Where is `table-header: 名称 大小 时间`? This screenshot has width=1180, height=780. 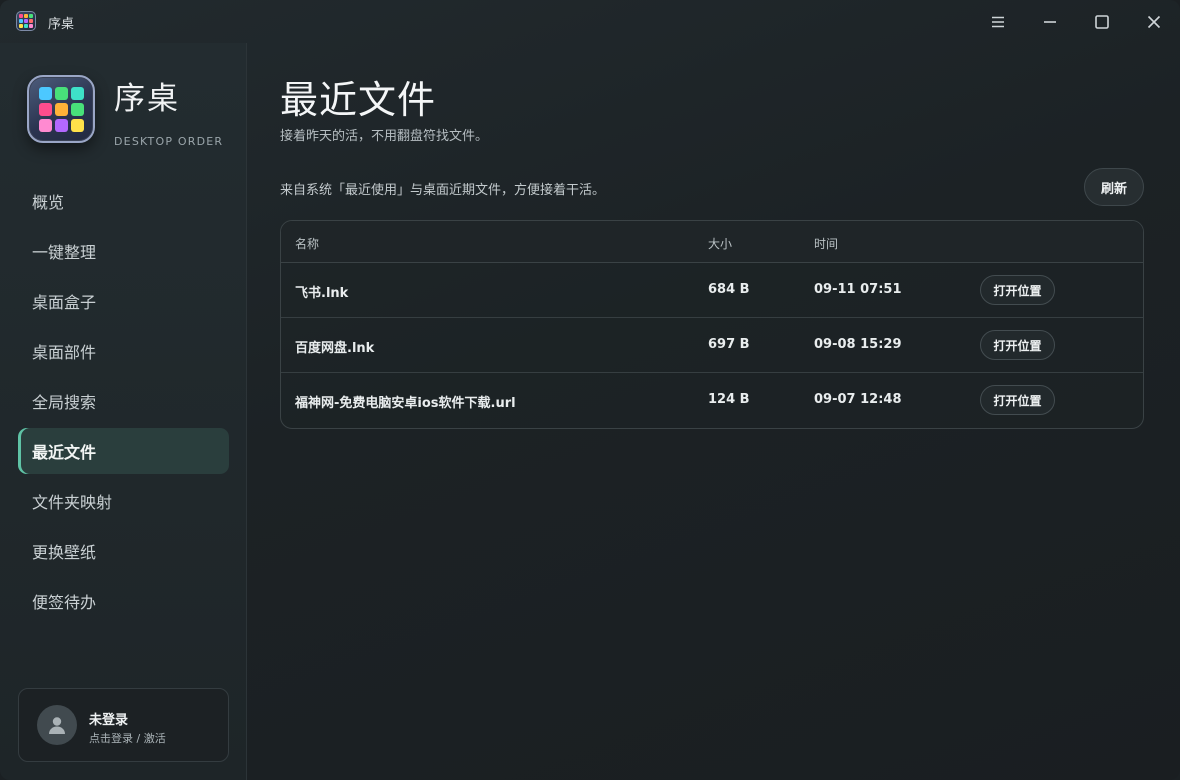 table-header: 名称 大小 时间 is located at coordinates (712, 242).